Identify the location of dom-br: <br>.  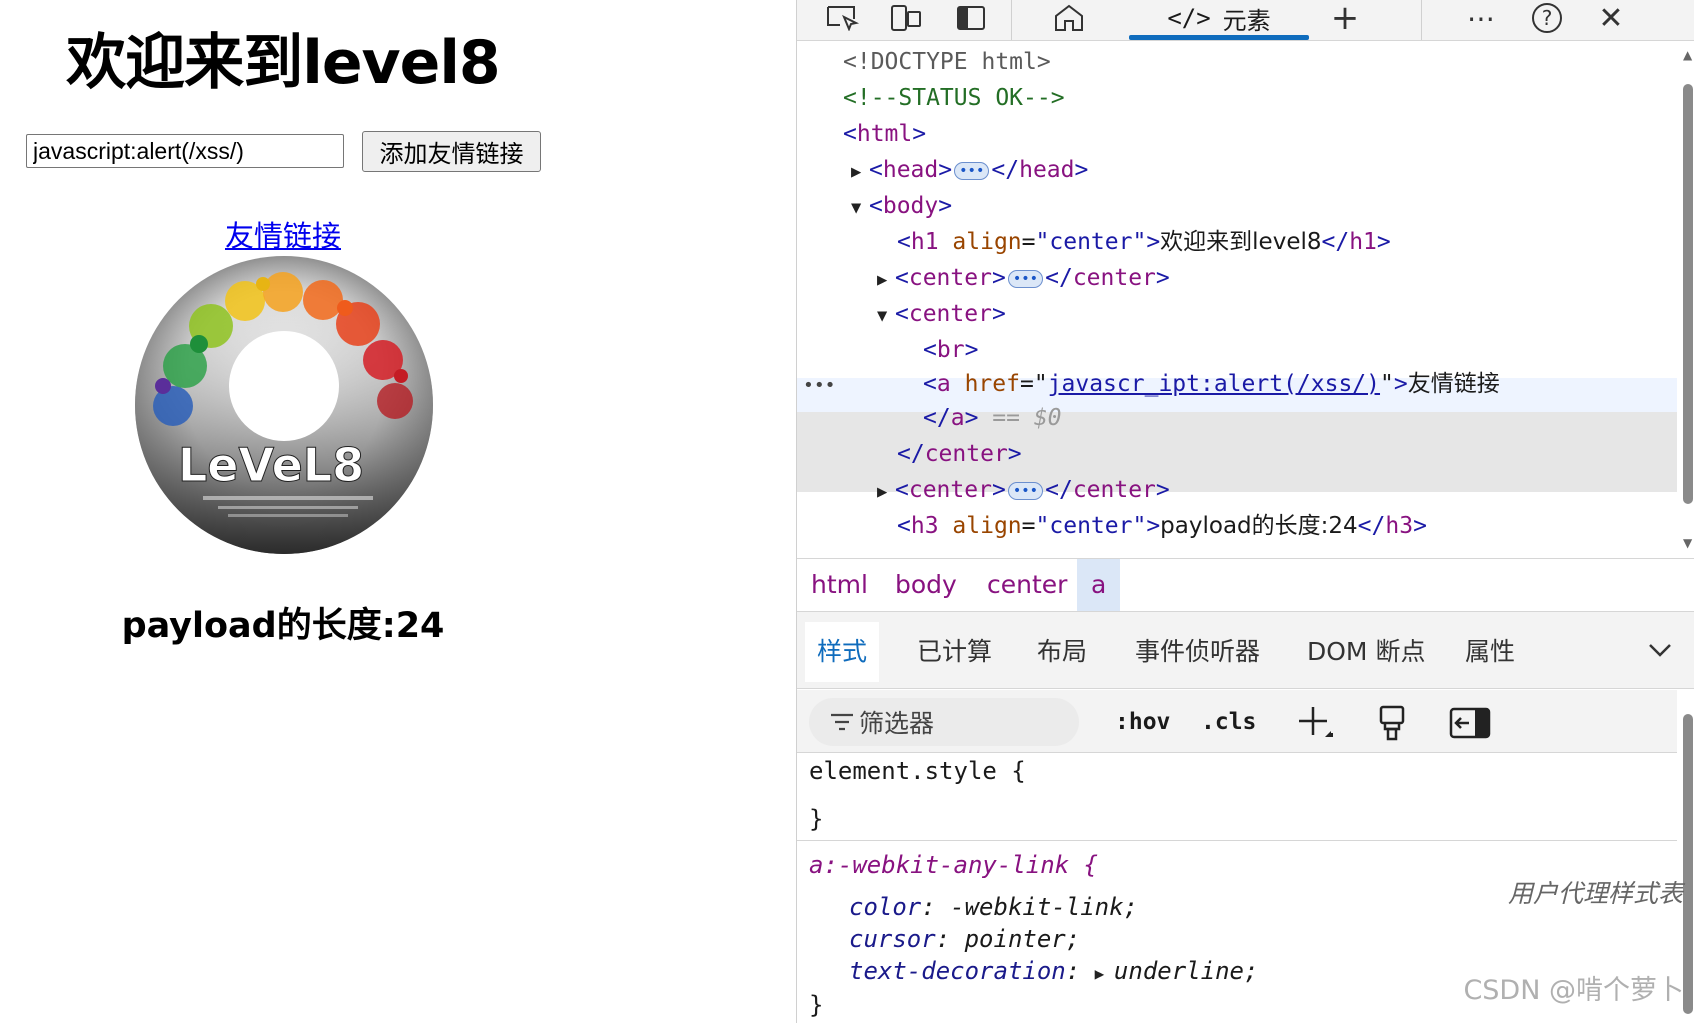
(1237, 350).